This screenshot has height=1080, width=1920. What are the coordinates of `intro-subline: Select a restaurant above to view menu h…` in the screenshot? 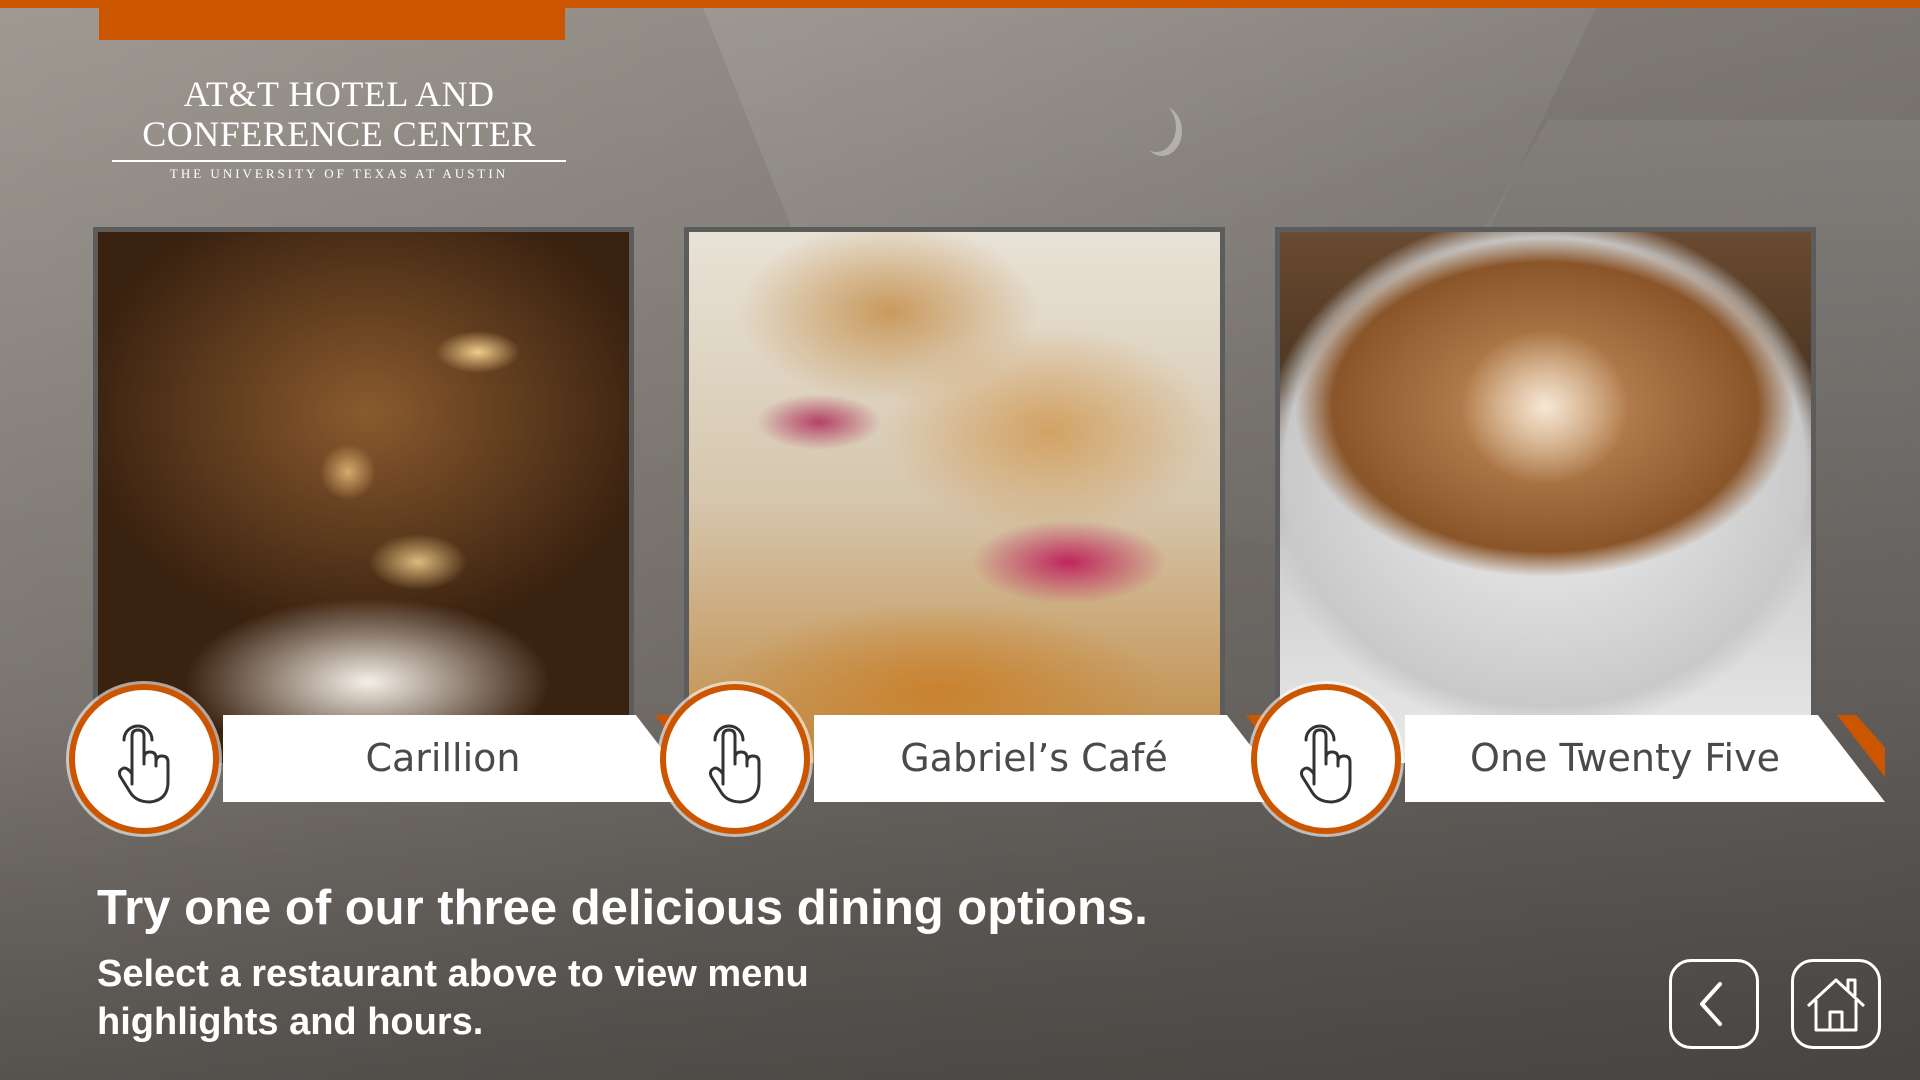 It's located at (453, 998).